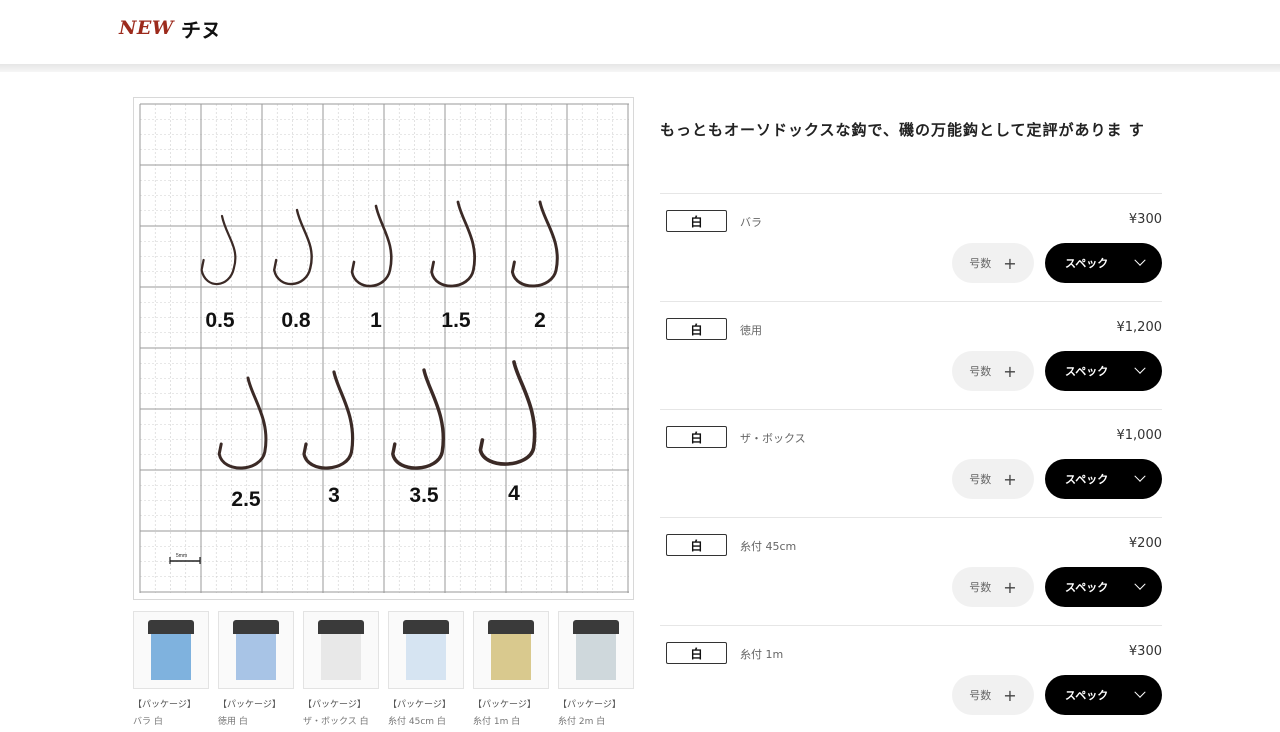  Describe the element at coordinates (246, 499) in the screenshot. I see `hook-size-label: 2.5` at that location.